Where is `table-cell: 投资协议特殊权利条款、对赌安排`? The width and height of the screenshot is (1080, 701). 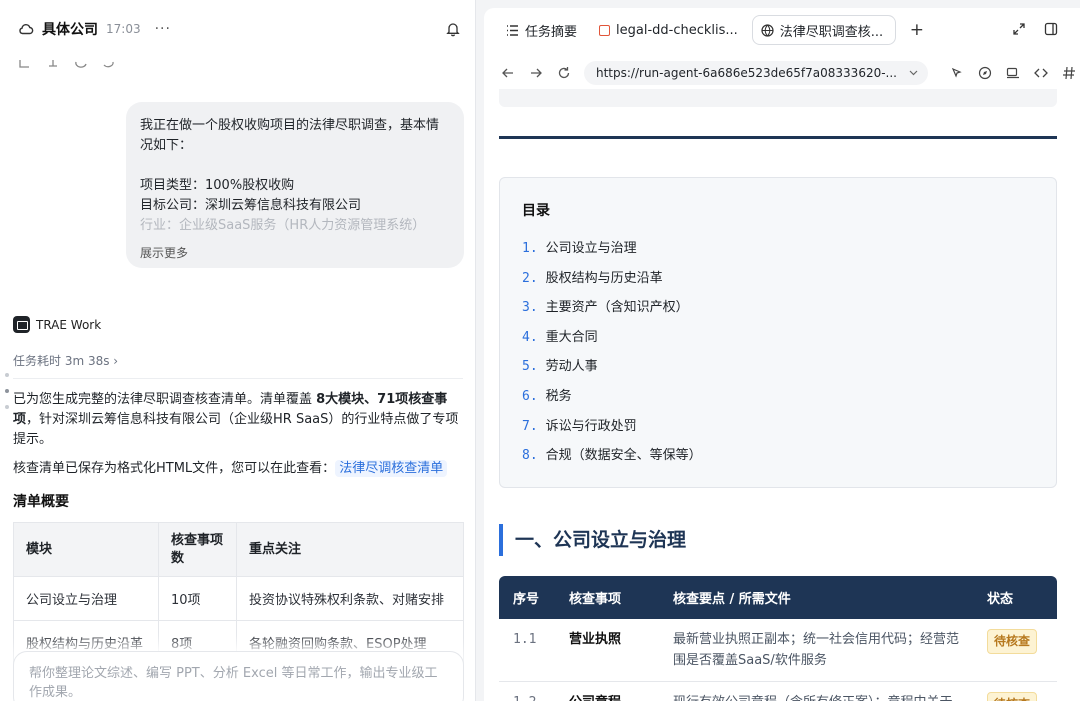 table-cell: 投资协议特殊权利条款、对赌安排 is located at coordinates (350, 598).